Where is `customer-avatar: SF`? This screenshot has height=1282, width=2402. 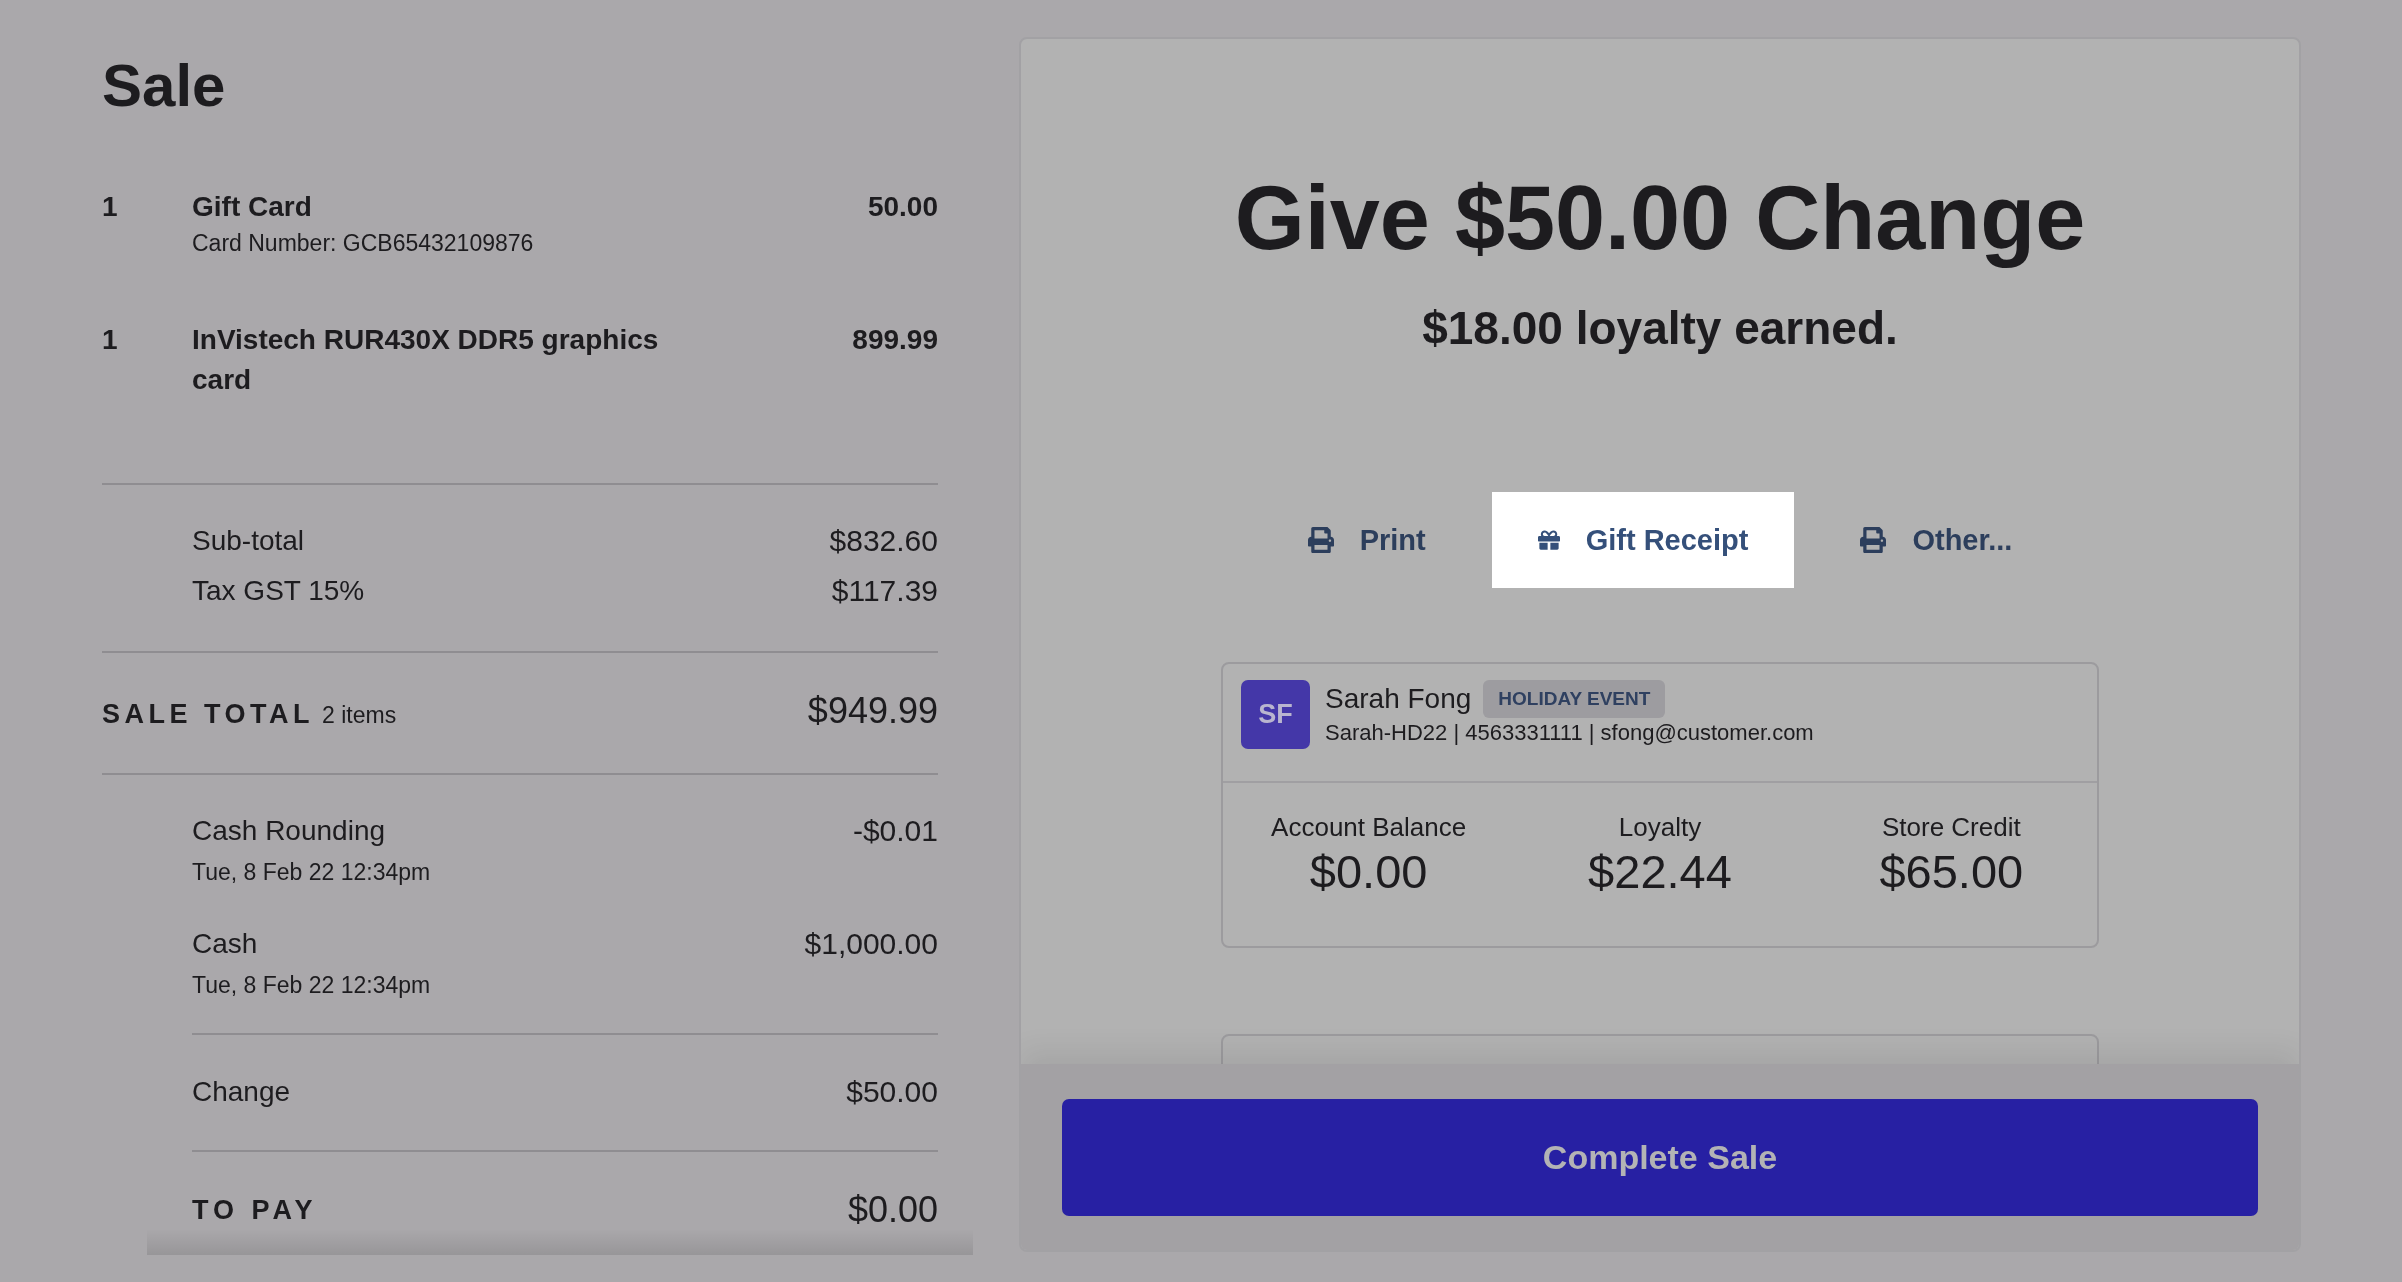
customer-avatar: SF is located at coordinates (1275, 714).